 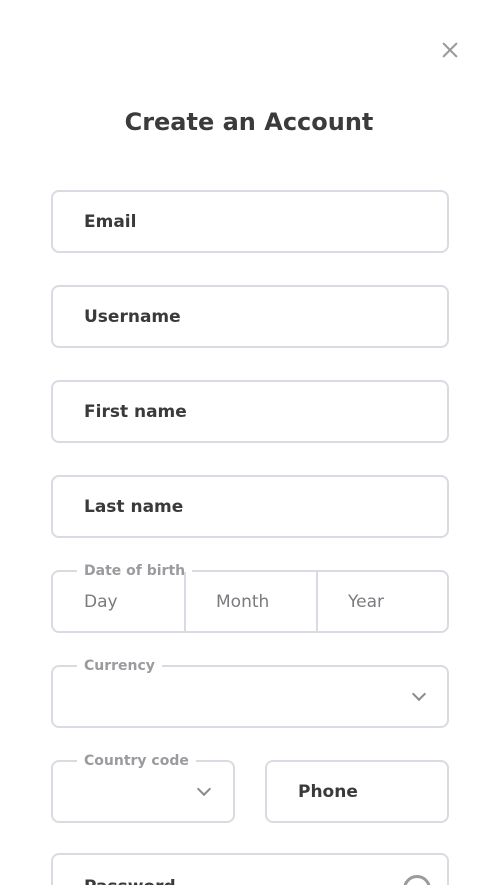 What do you see at coordinates (249, 122) in the screenshot?
I see `page-title: Create an Account` at bounding box center [249, 122].